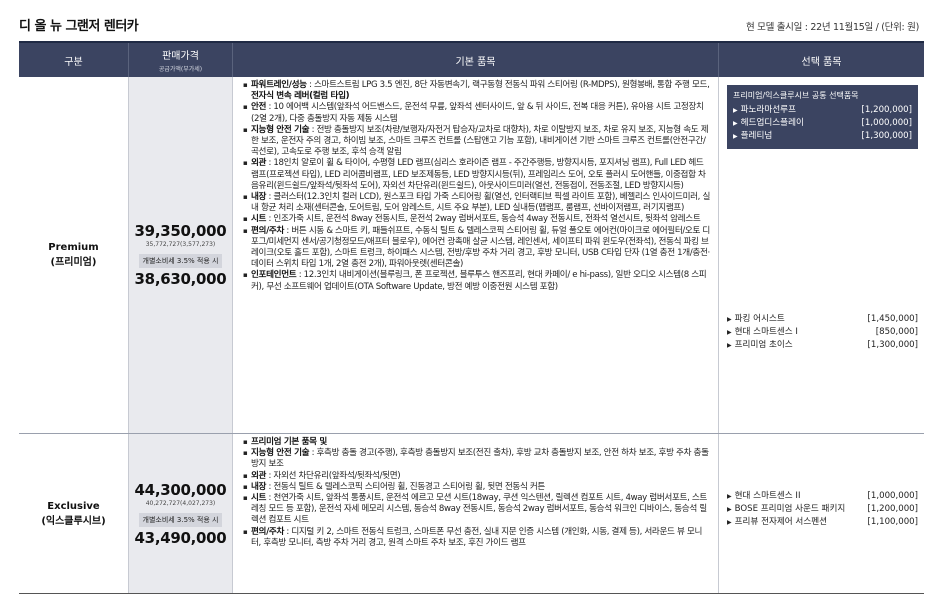 The image size is (938, 605). Describe the element at coordinates (777, 522) in the screenshot. I see `option-label: ▶ 프리뷰 전자제어 서스펜션` at that location.